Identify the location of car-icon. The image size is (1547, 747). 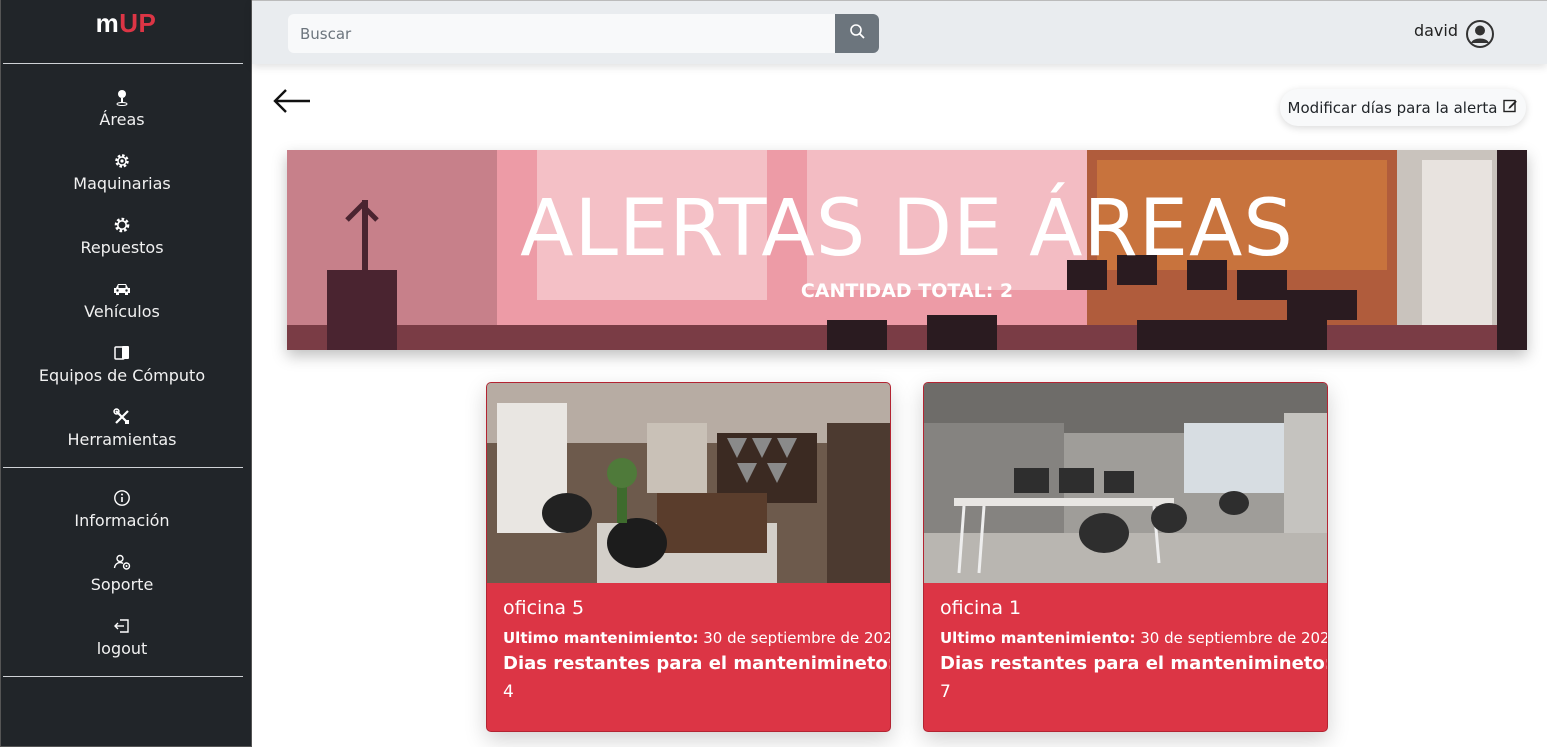
(122, 289).